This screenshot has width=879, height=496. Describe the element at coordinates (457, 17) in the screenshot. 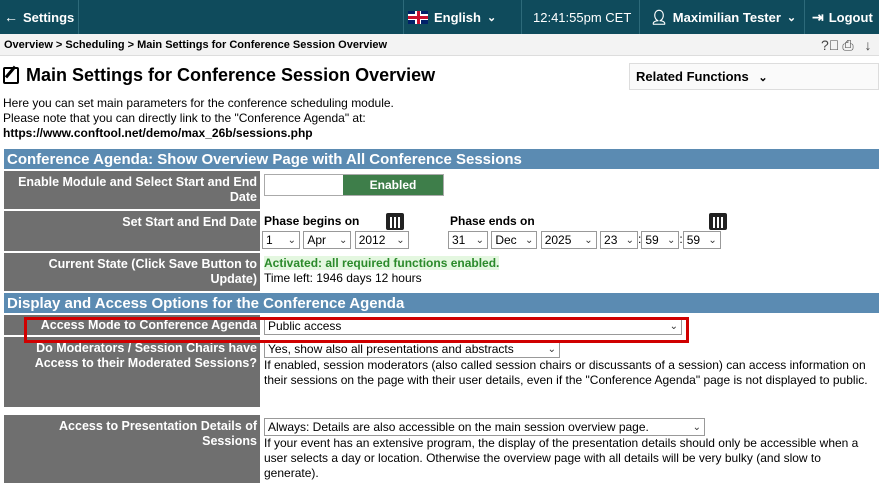

I see `language-label: English` at that location.